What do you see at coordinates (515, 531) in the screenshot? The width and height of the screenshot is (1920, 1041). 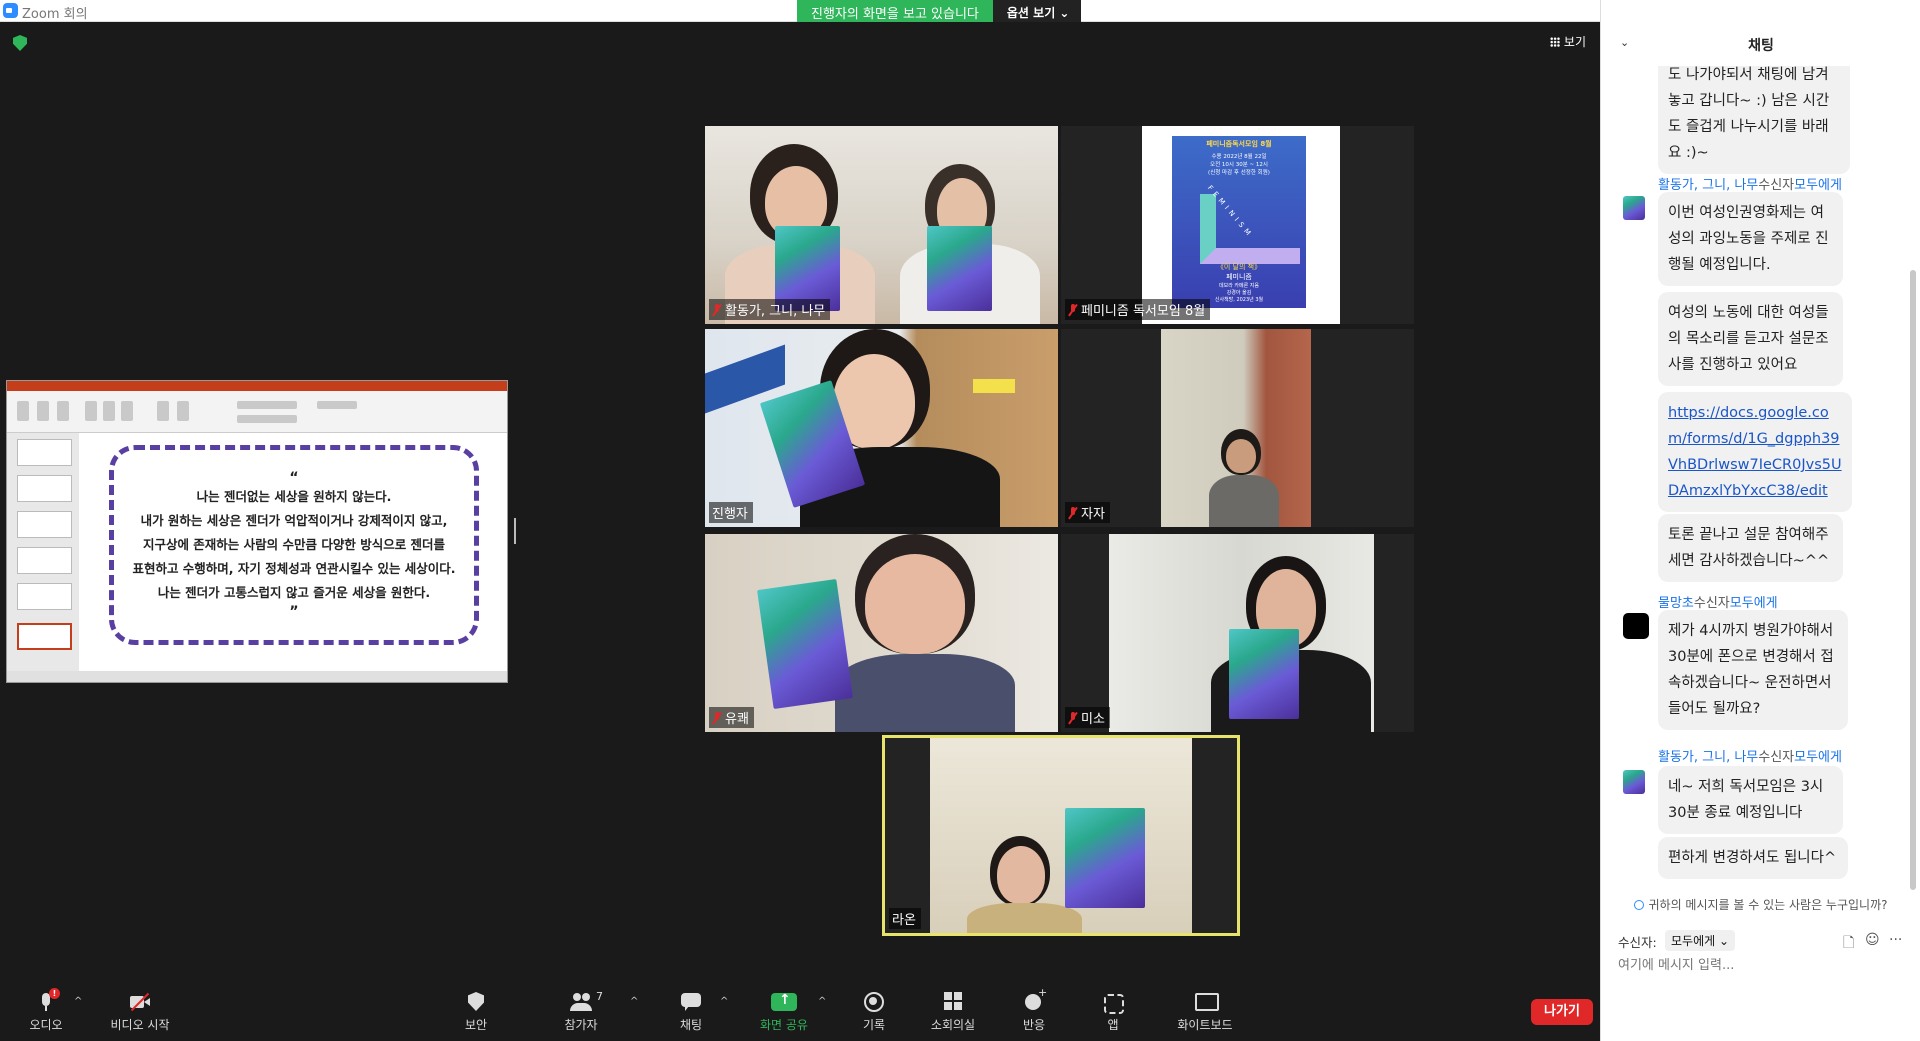 I see `resize-handle` at bounding box center [515, 531].